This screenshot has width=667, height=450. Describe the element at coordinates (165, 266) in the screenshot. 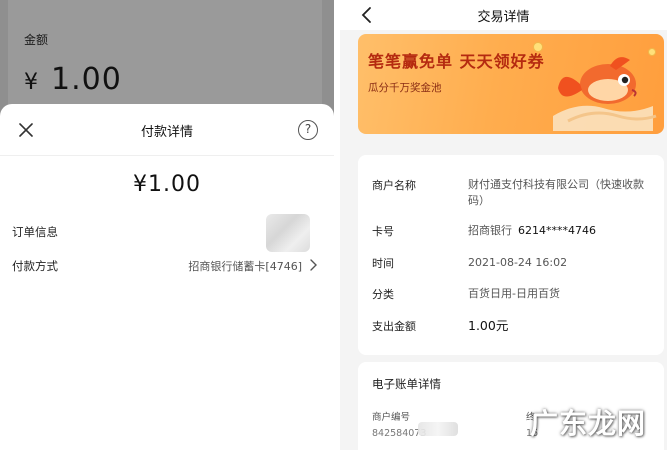

I see `payment-method-row: 付款方式 招商银行储蓄卡[4746]` at that location.